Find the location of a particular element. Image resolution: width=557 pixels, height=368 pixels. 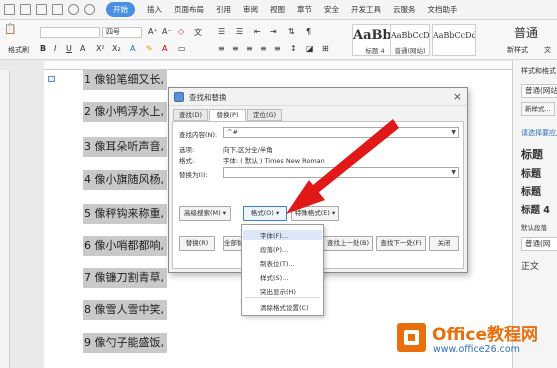

distribute-icon: ≡ is located at coordinates (277, 48).